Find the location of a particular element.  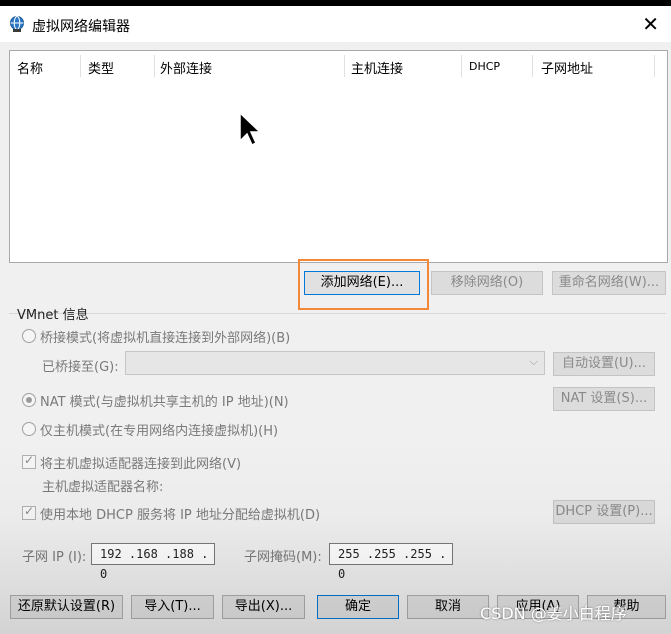

host-only-mode-radio is located at coordinates (29, 429).